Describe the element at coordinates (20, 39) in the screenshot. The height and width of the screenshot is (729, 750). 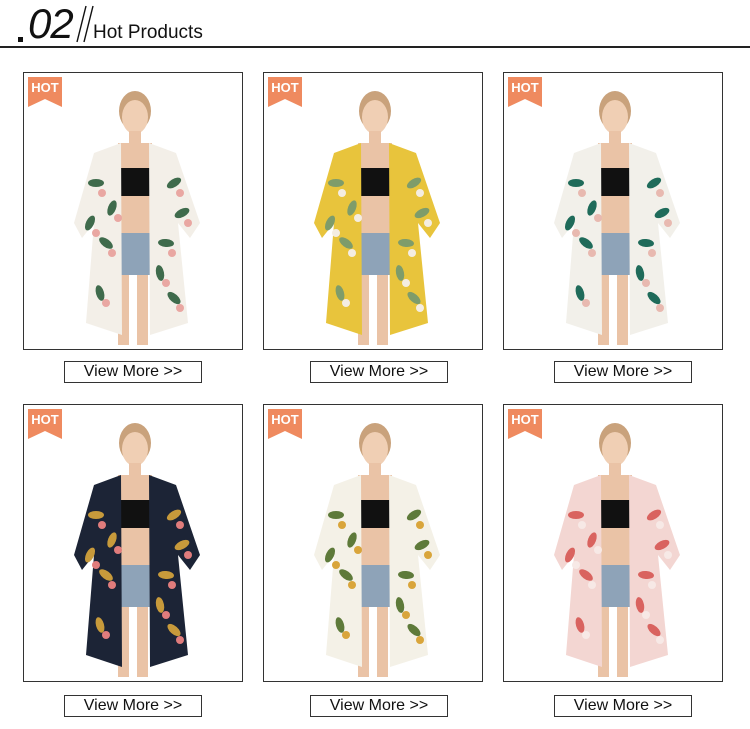
I see `header-dot` at that location.